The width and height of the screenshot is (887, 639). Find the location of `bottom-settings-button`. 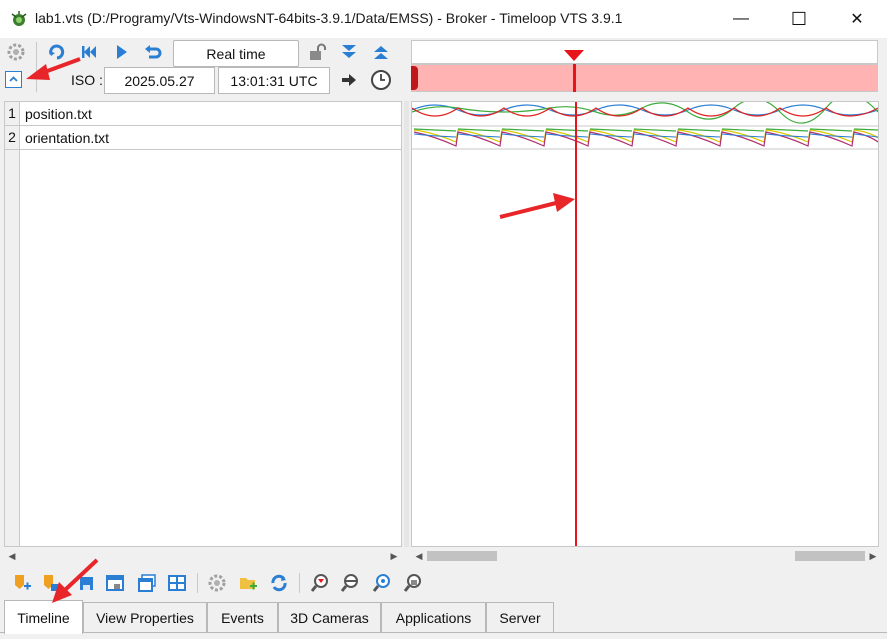

bottom-settings-button is located at coordinates (217, 583).